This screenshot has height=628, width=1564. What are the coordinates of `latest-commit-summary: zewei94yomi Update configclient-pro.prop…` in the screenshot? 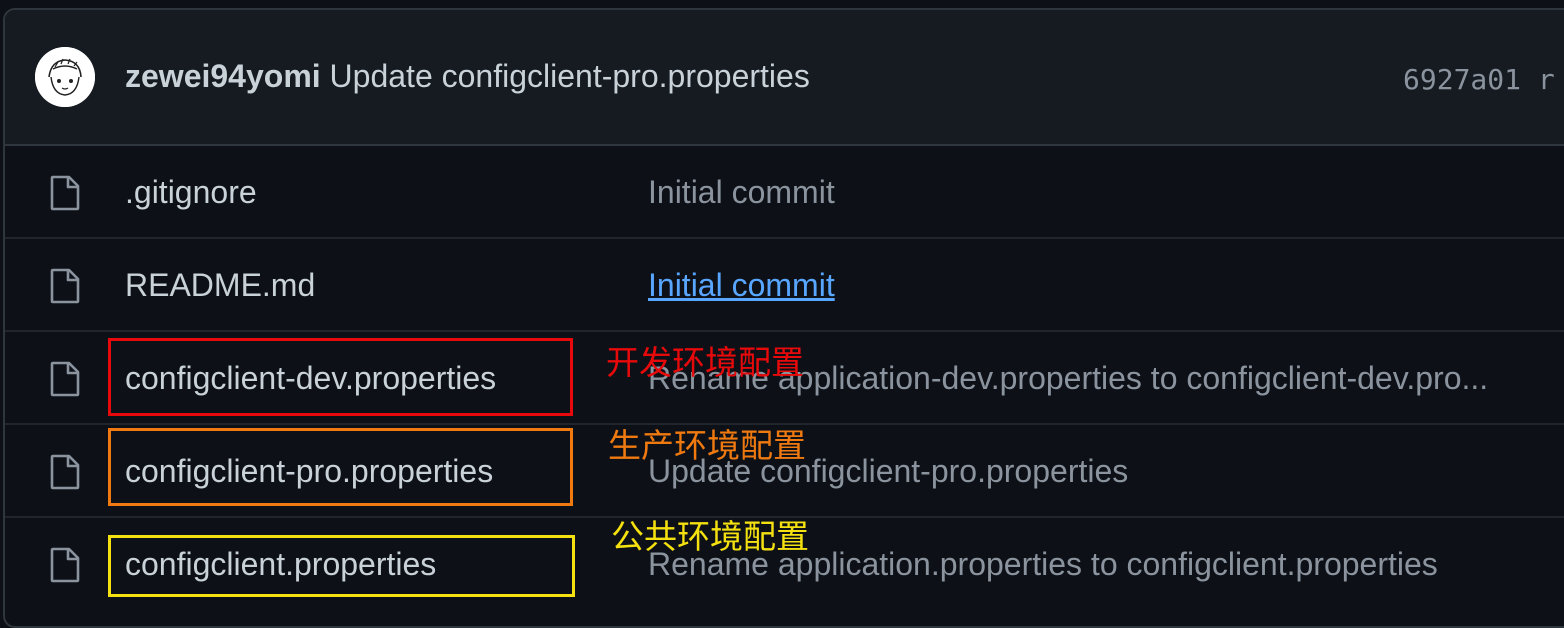 It's located at (467, 76).